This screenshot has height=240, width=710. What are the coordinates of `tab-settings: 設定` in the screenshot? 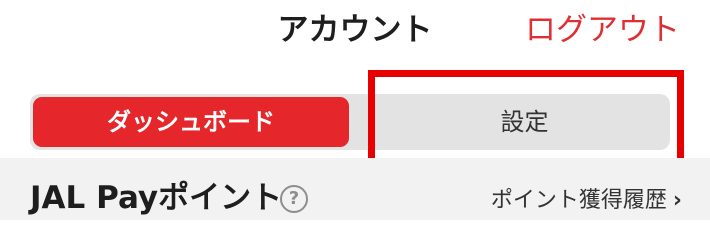 It's located at (524, 122).